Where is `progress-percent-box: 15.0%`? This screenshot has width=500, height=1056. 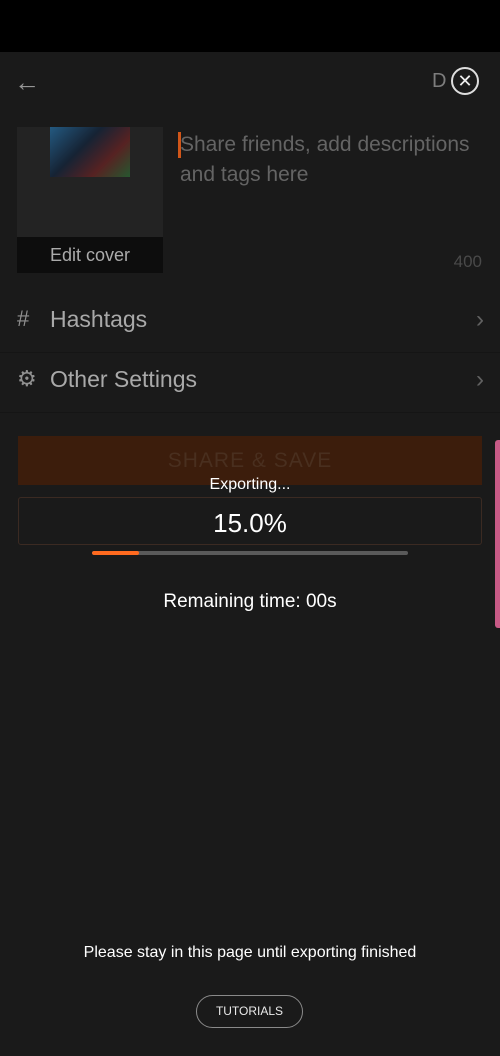 progress-percent-box: 15.0% is located at coordinates (250, 521).